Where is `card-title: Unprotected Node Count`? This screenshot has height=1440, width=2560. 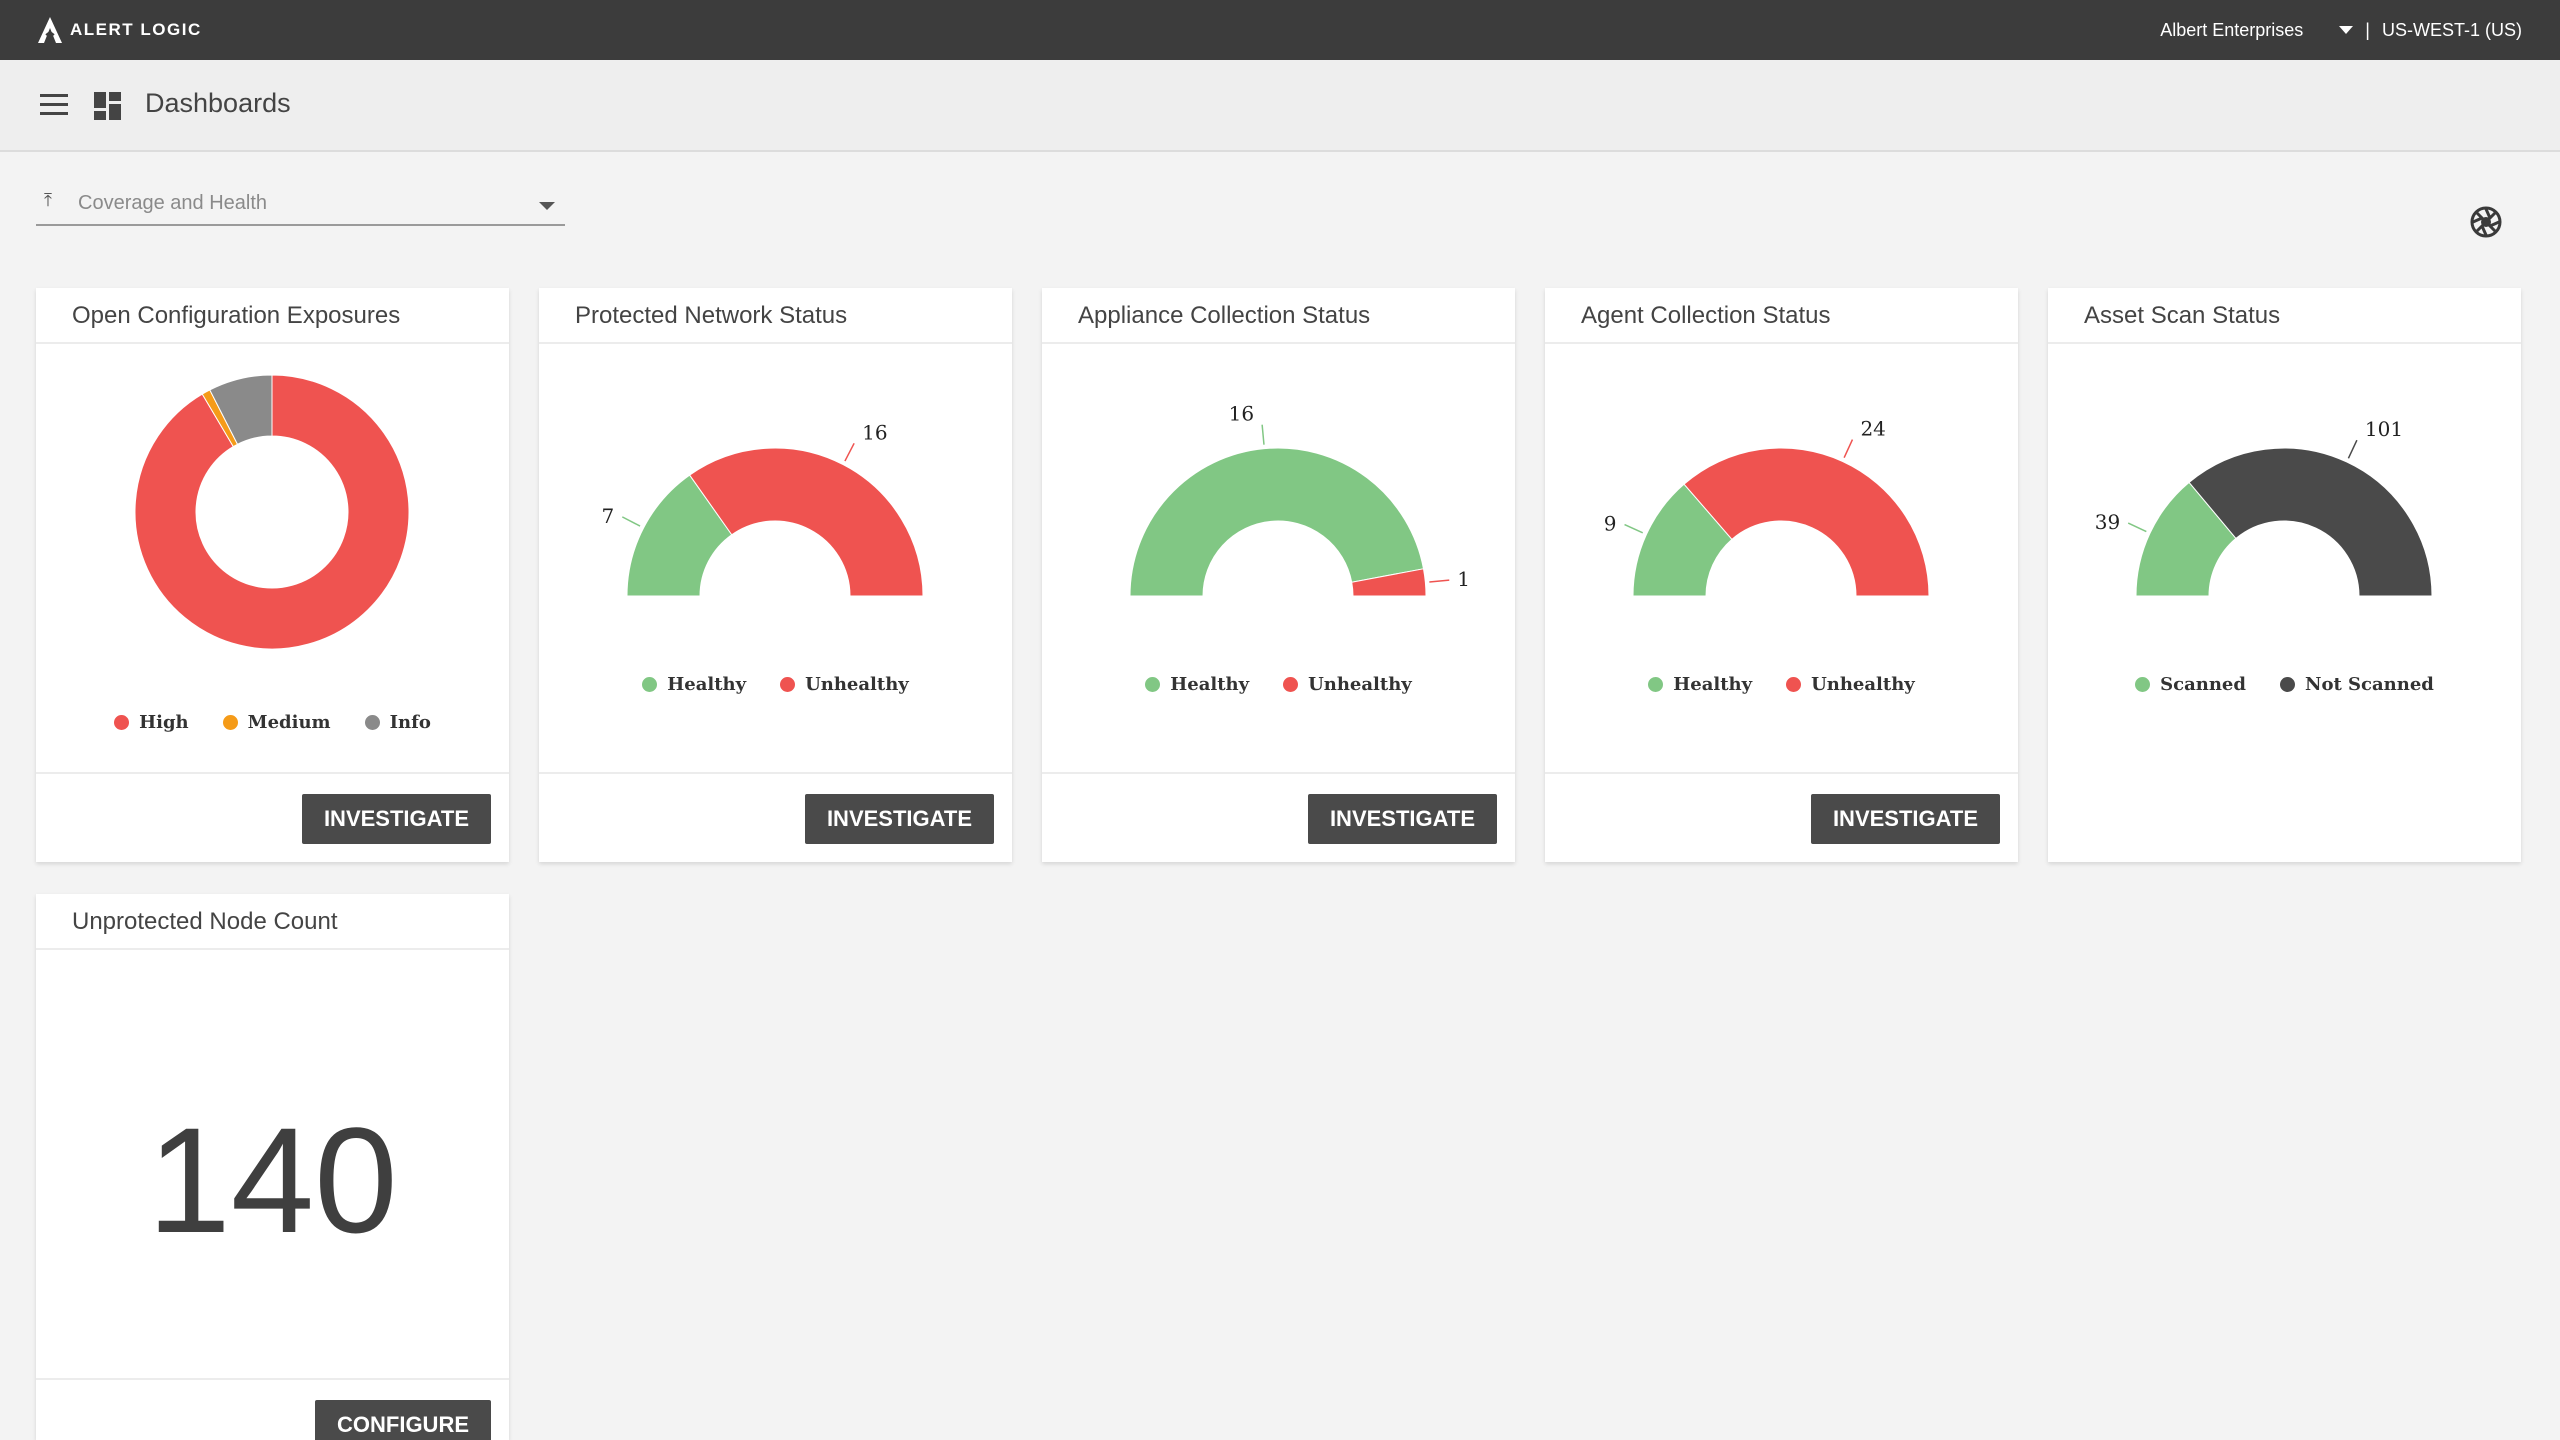 card-title: Unprotected Node Count is located at coordinates (205, 921).